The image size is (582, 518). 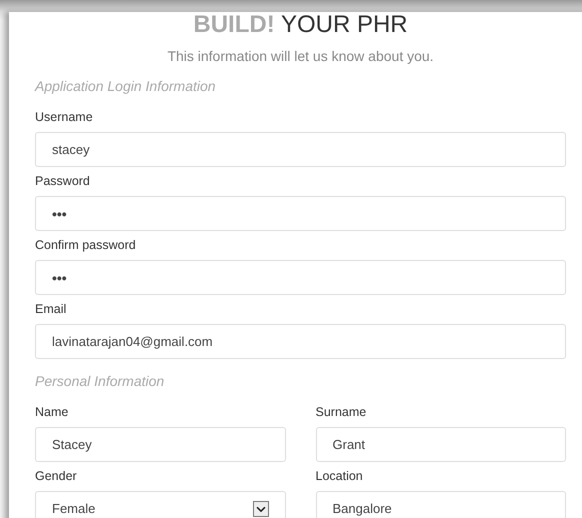 What do you see at coordinates (300, 56) in the screenshot?
I see `subtitle: This information will let us know about you.` at bounding box center [300, 56].